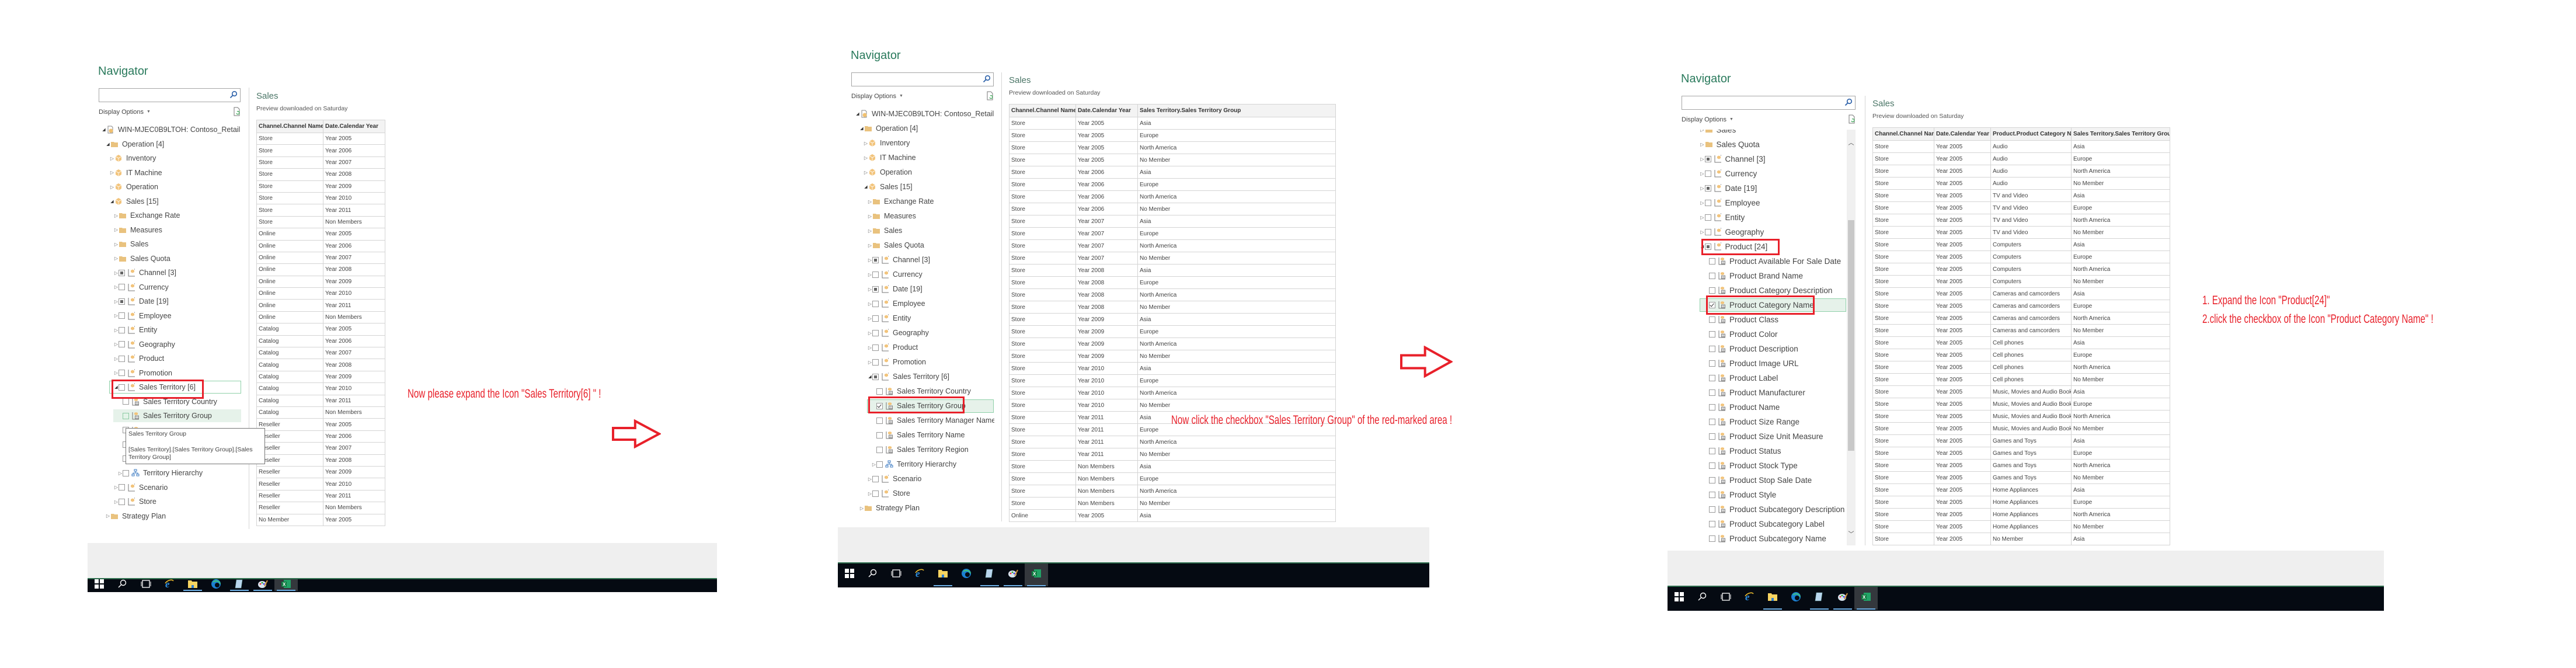 Image resolution: width=2576 pixels, height=668 pixels. Describe the element at coordinates (895, 274) in the screenshot. I see `tree-item: ▷ Currency` at that location.